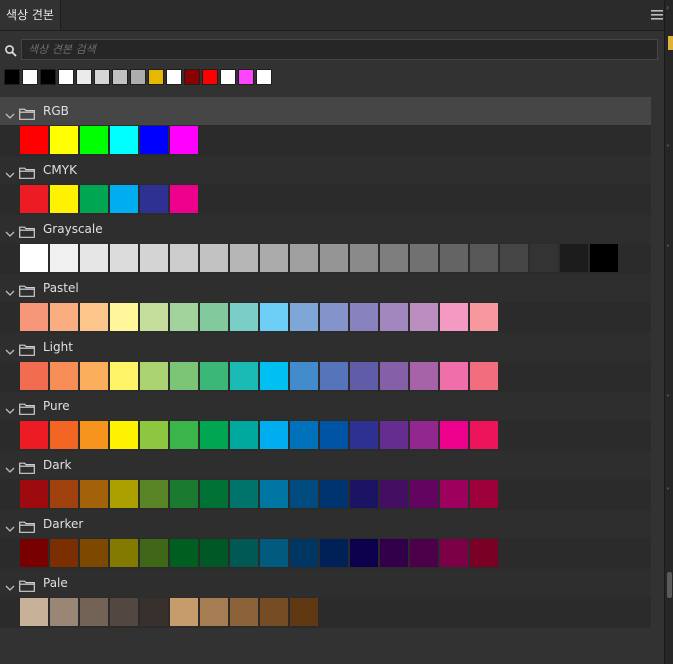  What do you see at coordinates (325, 465) in the screenshot?
I see `group-header: Dark` at bounding box center [325, 465].